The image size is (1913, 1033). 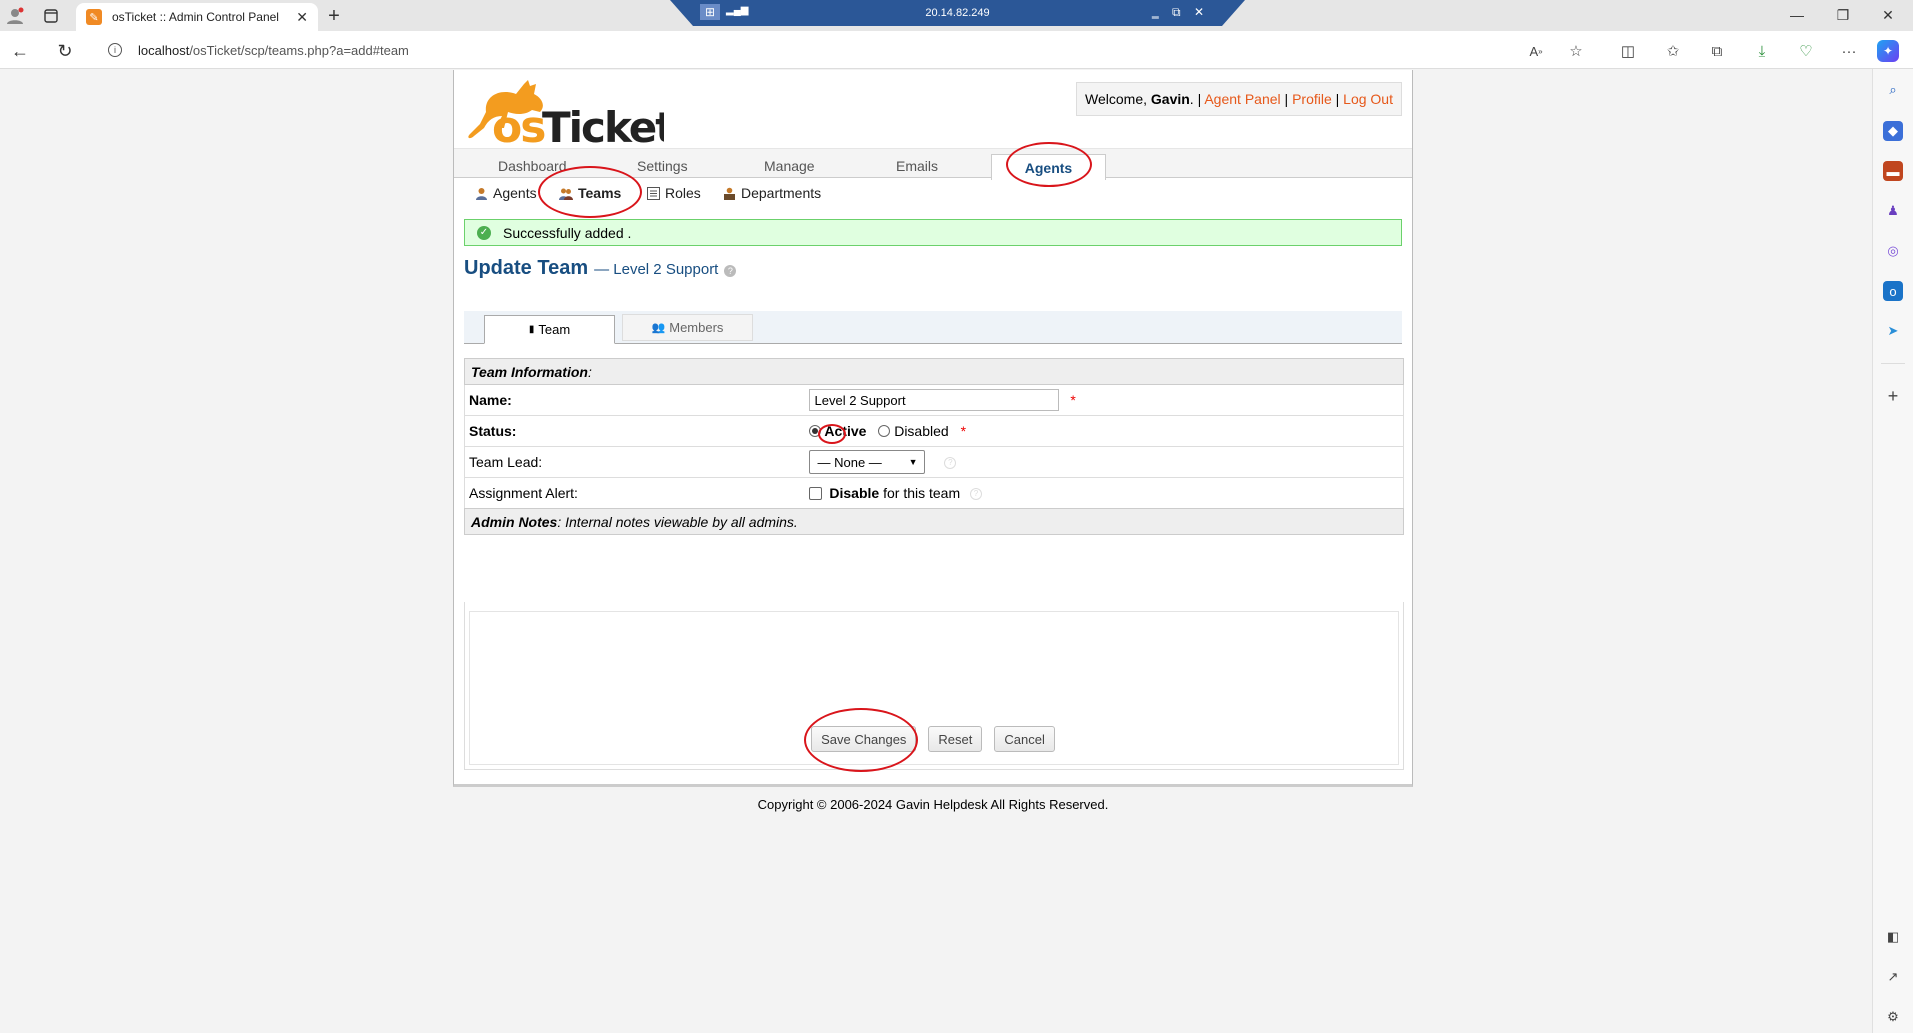 I want to click on tab-title: osTicket :: Admin Control Panel, so click(x=195, y=17).